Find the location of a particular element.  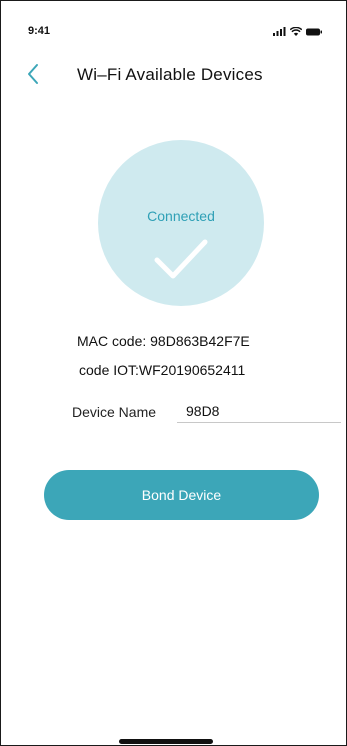

wifi-icon is located at coordinates (296, 31).